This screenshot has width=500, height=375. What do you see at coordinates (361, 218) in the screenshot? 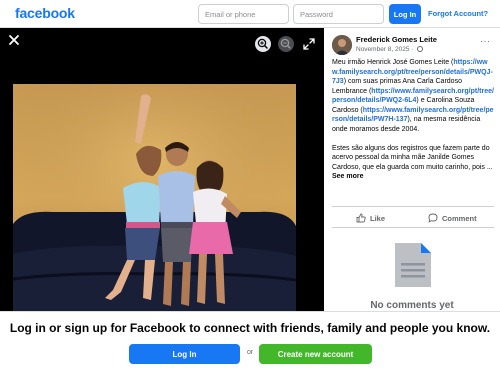
I see `like-icon` at bounding box center [361, 218].